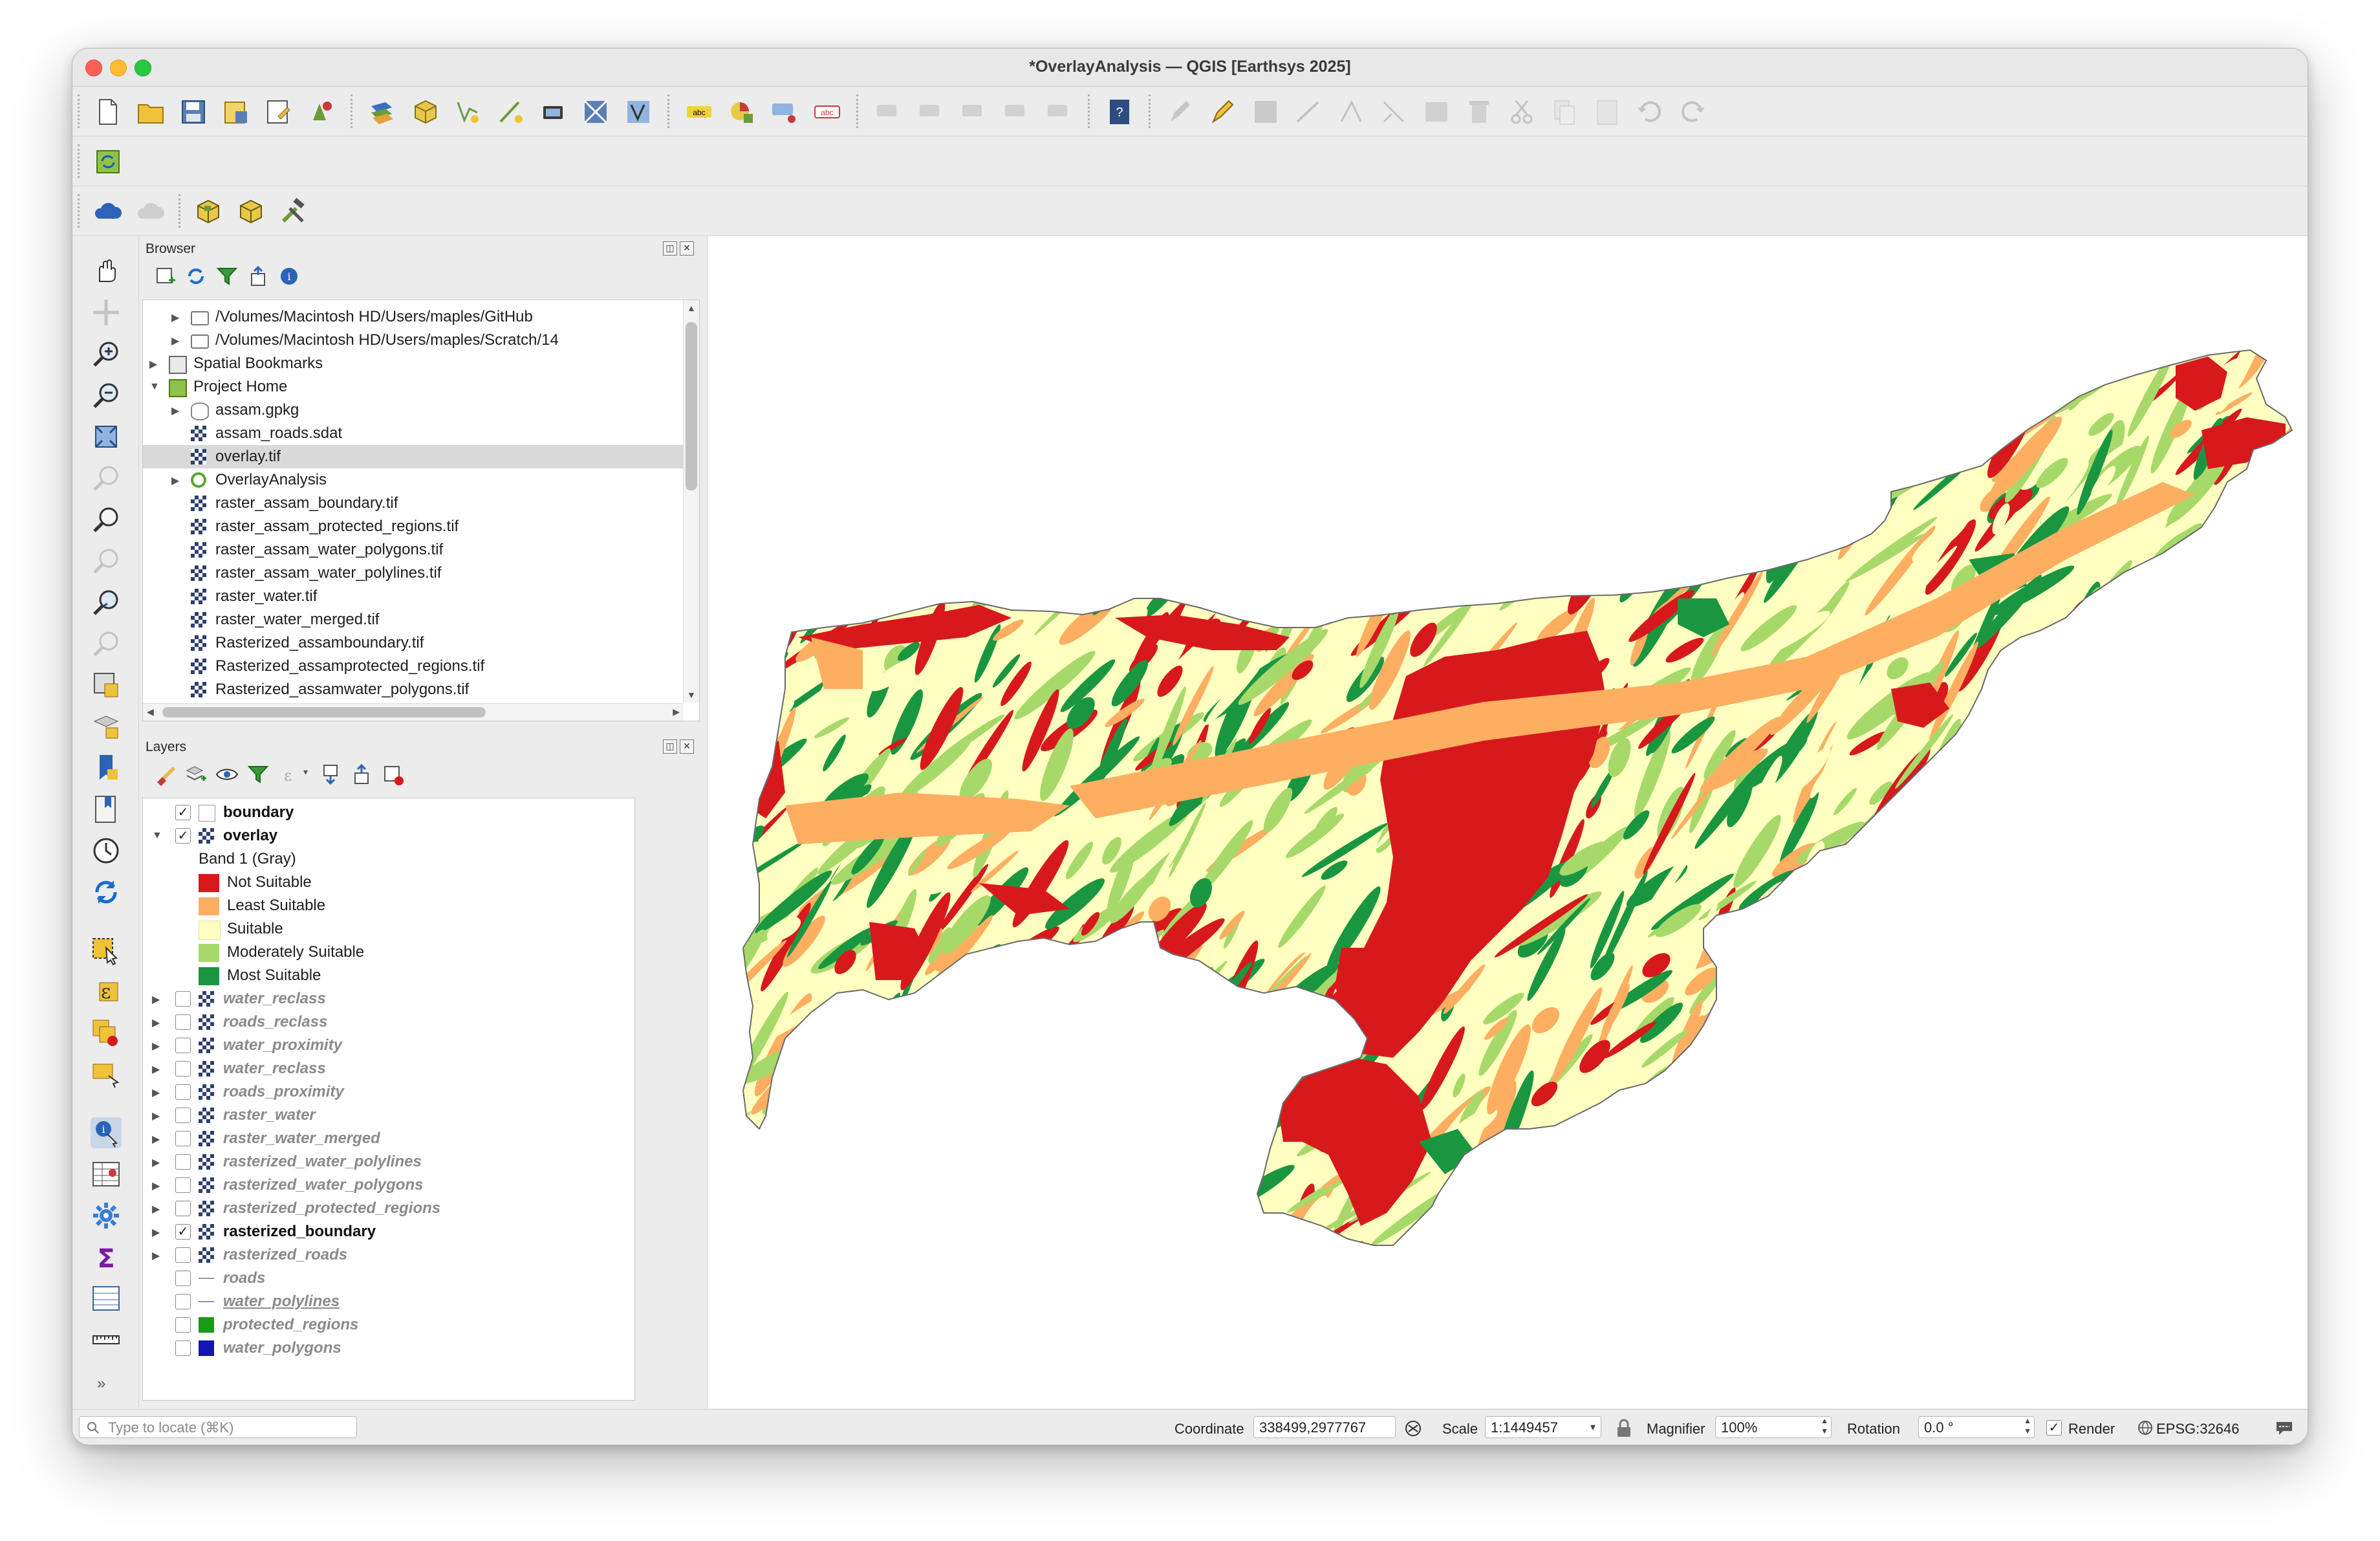 The height and width of the screenshot is (1541, 2380). What do you see at coordinates (421, 456) in the screenshot?
I see `browser-item: overlay.tif` at bounding box center [421, 456].